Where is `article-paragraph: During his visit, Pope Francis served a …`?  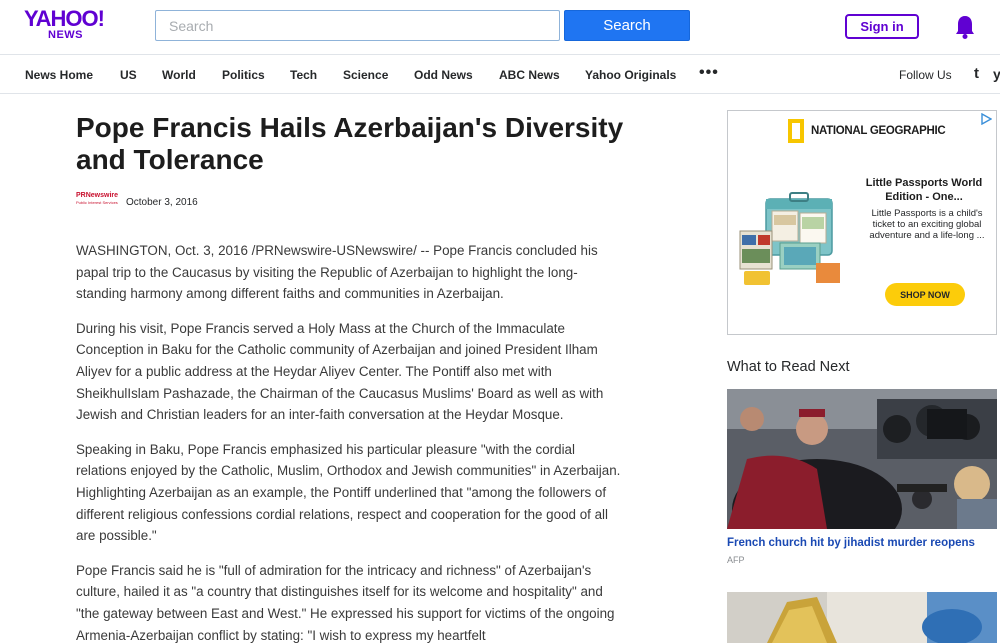 article-paragraph: During his visit, Pope Francis served a … is located at coordinates (340, 371).